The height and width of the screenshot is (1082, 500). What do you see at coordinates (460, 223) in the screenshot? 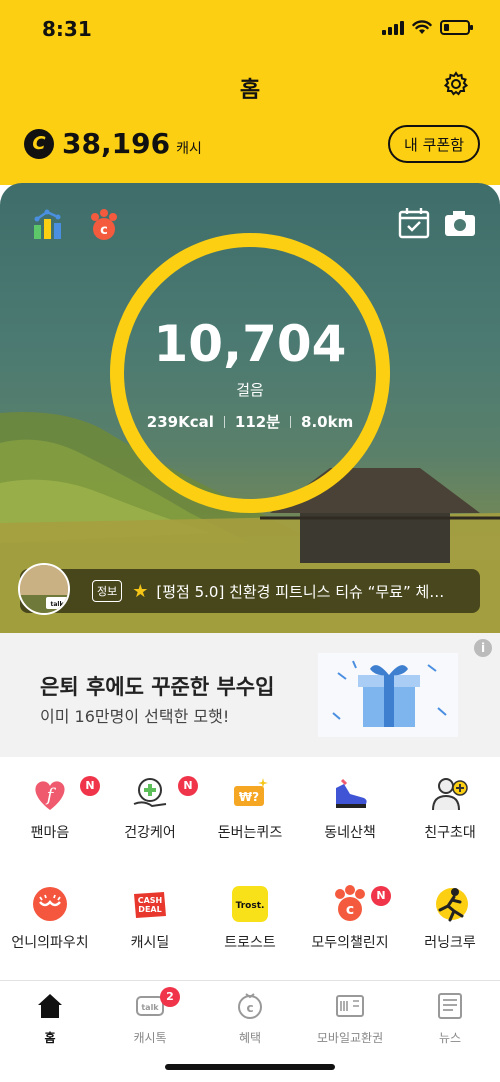
I see `camera-icon` at bounding box center [460, 223].